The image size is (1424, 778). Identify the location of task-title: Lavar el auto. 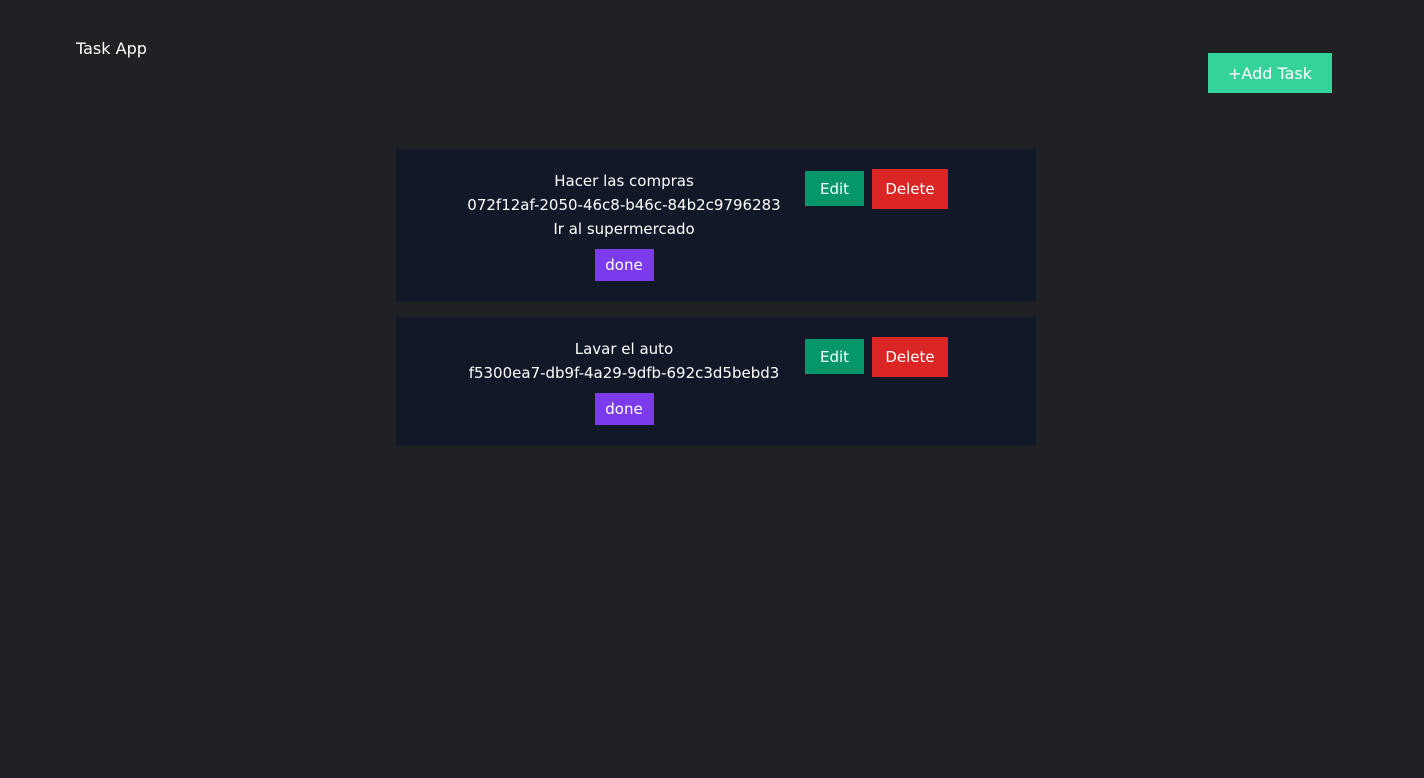
(624, 349).